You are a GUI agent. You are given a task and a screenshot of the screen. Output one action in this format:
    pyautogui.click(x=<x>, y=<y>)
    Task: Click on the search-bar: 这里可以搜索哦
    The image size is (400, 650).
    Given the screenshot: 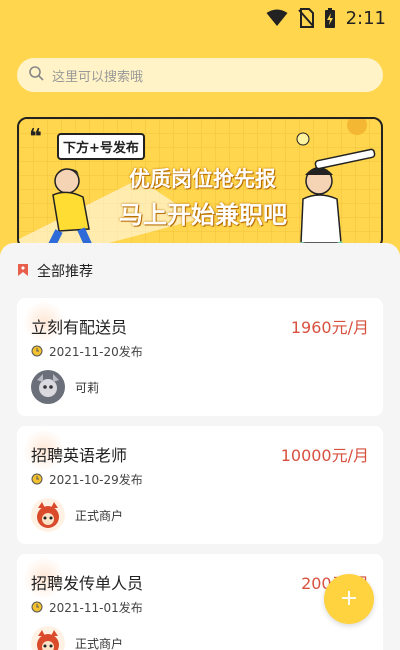 What is the action you would take?
    pyautogui.click(x=200, y=75)
    